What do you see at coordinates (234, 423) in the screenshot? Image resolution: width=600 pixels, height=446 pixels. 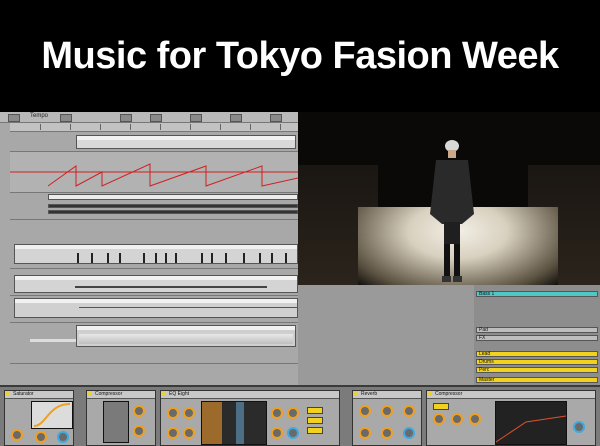 I see `eq-display` at bounding box center [234, 423].